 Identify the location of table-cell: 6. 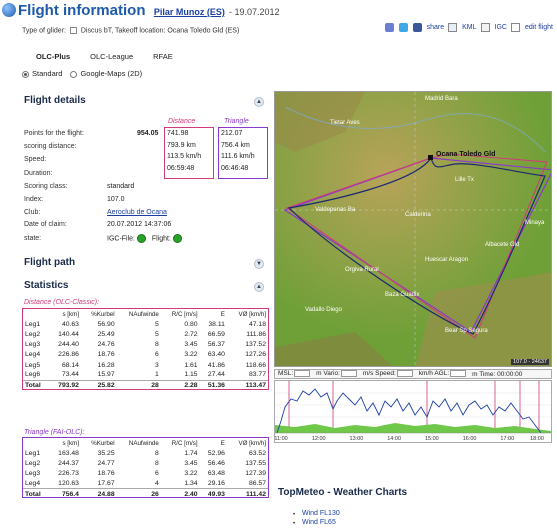
(157, 355).